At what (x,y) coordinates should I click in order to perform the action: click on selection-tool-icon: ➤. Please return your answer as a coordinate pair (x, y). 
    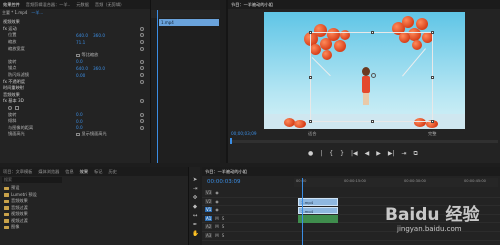
    Looking at the image, I should click on (195, 180).